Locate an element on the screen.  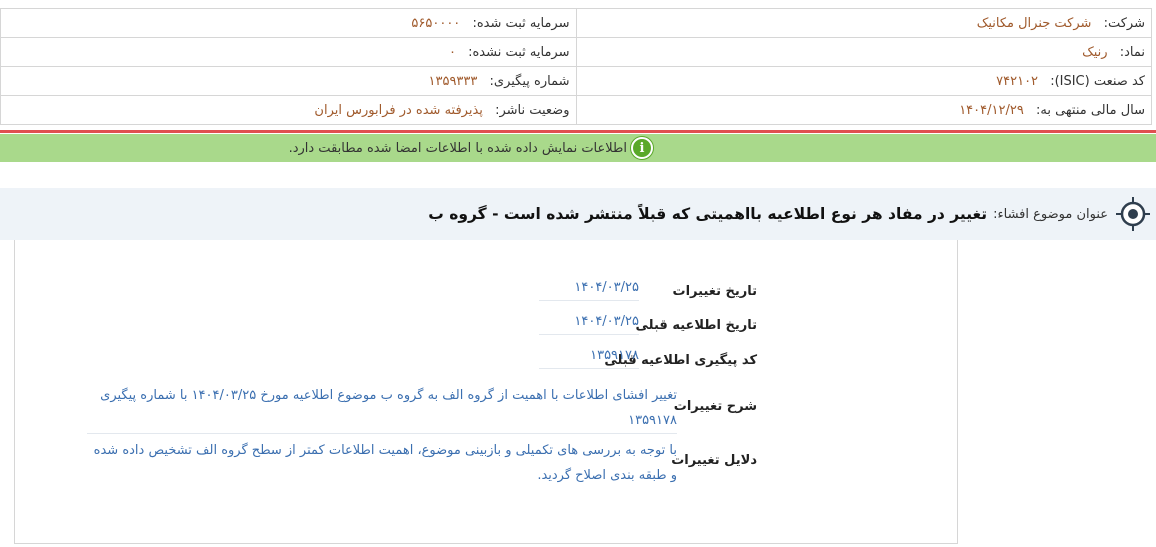
isic-value: ۷۴۲۱۰۲ is located at coordinates (1017, 81).